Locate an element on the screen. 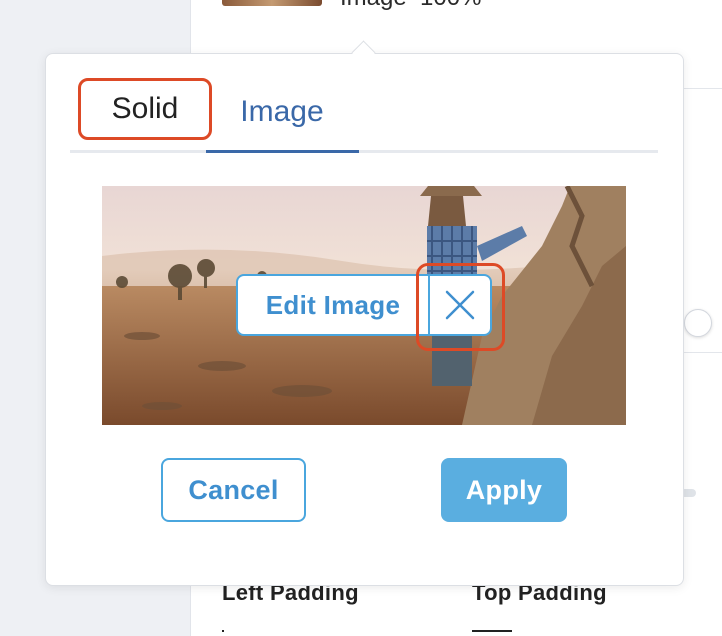  background-image-thumbnail is located at coordinates (272, 3).